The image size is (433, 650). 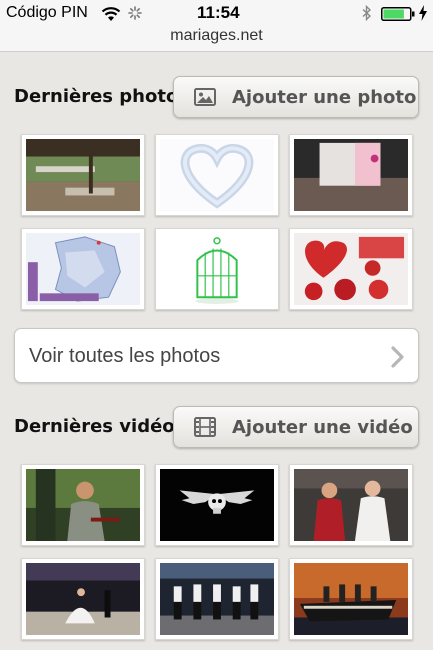 I want to click on photo-green-birdcage, so click(x=217, y=269).